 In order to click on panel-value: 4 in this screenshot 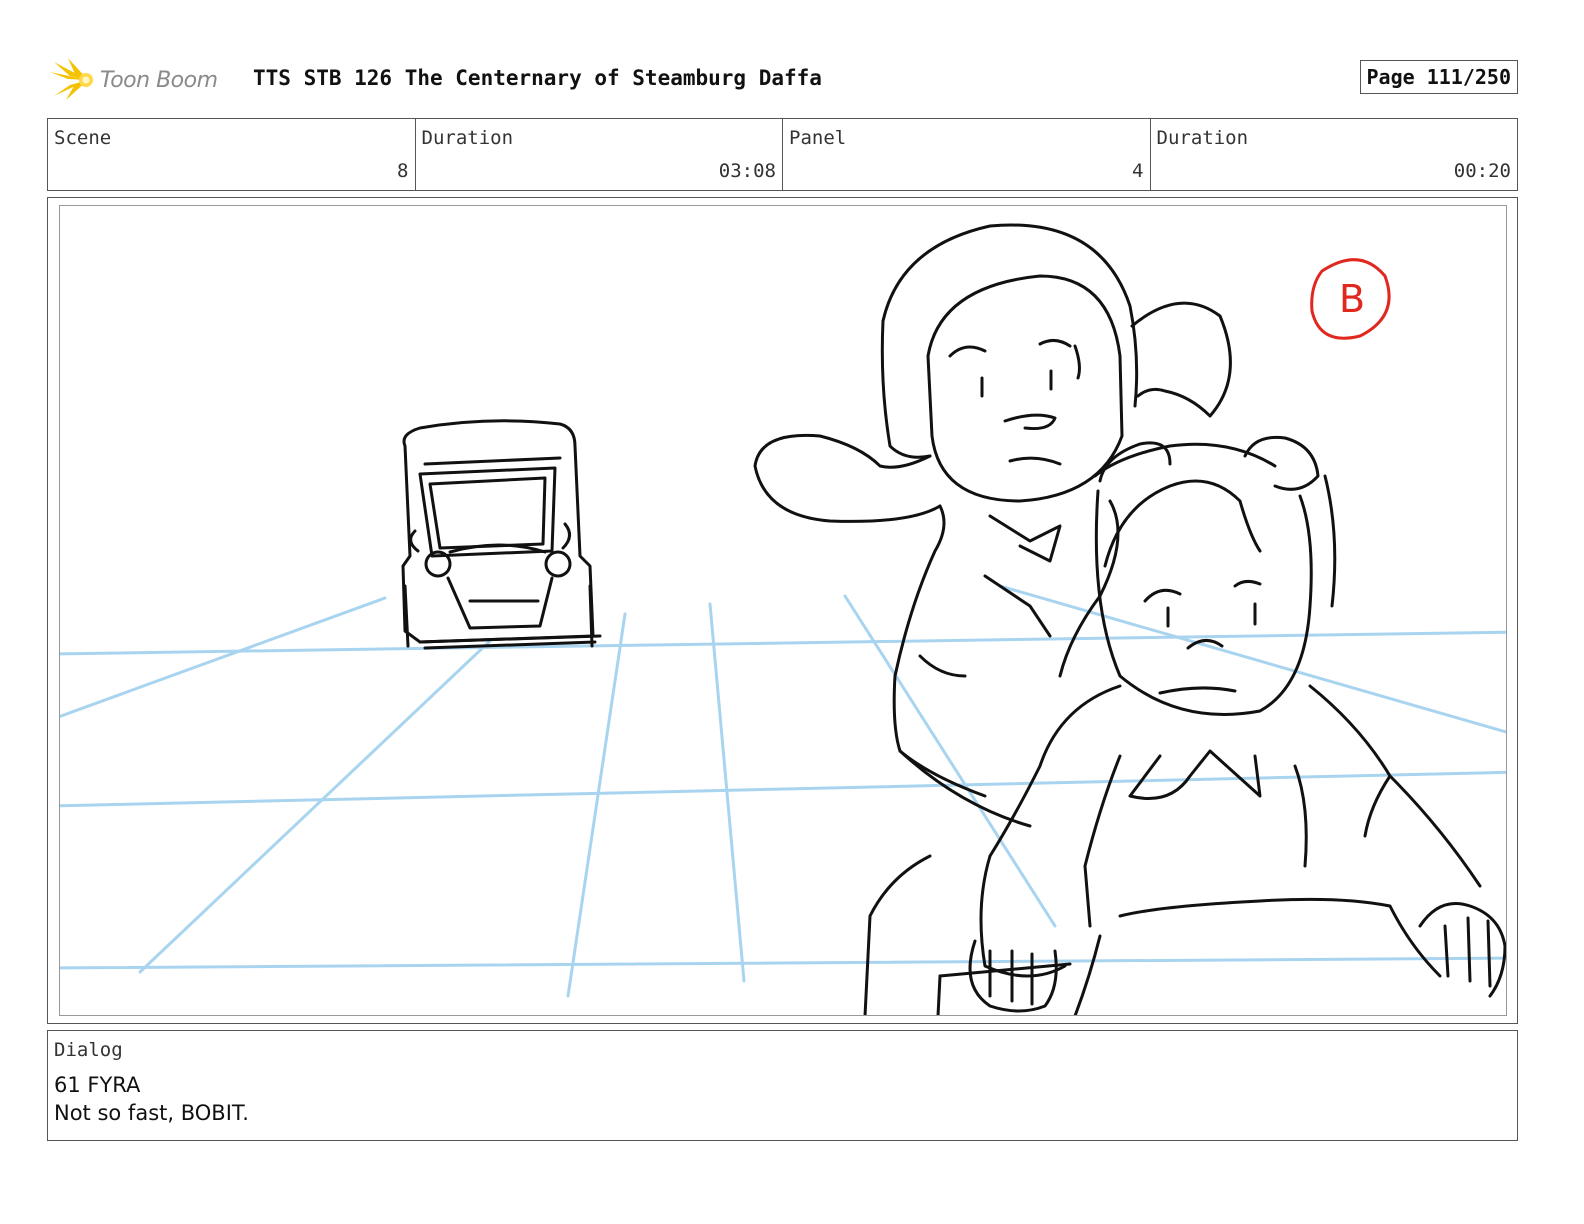, I will do `click(1138, 171)`.